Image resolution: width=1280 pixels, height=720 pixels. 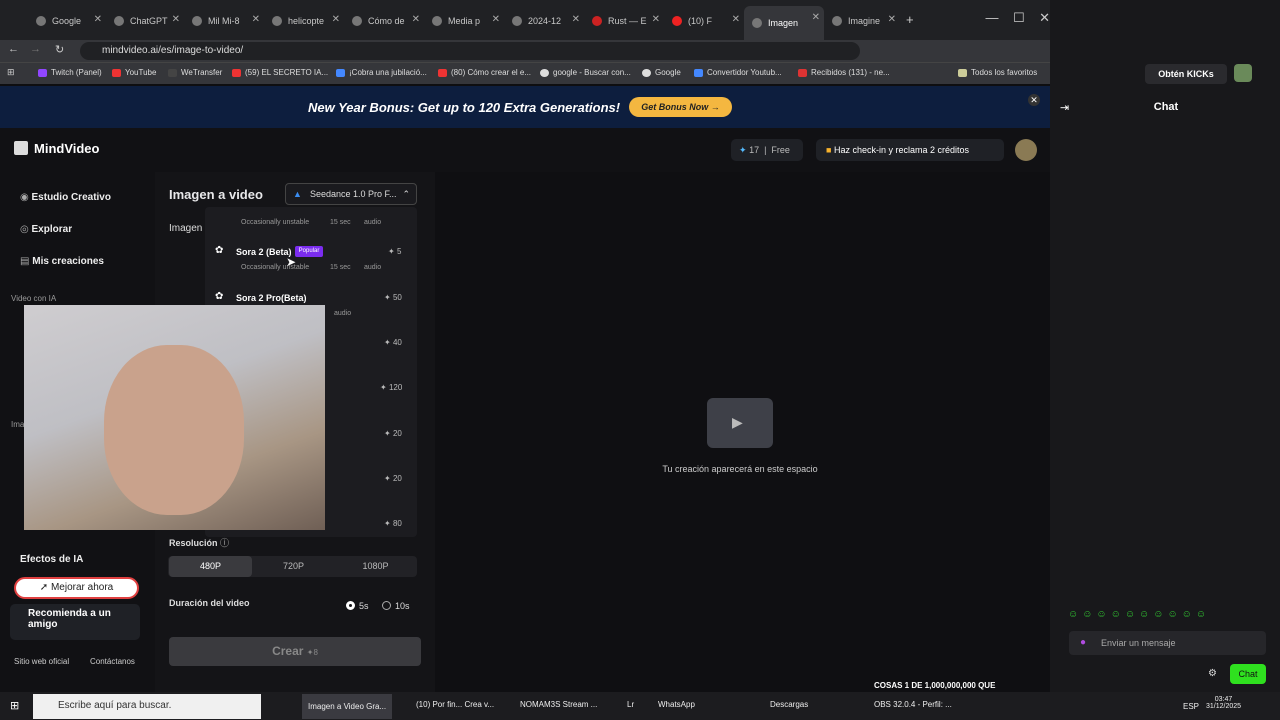 What do you see at coordinates (75, 622) in the screenshot?
I see `refer-friend-button: Recomienda a un amigo` at bounding box center [75, 622].